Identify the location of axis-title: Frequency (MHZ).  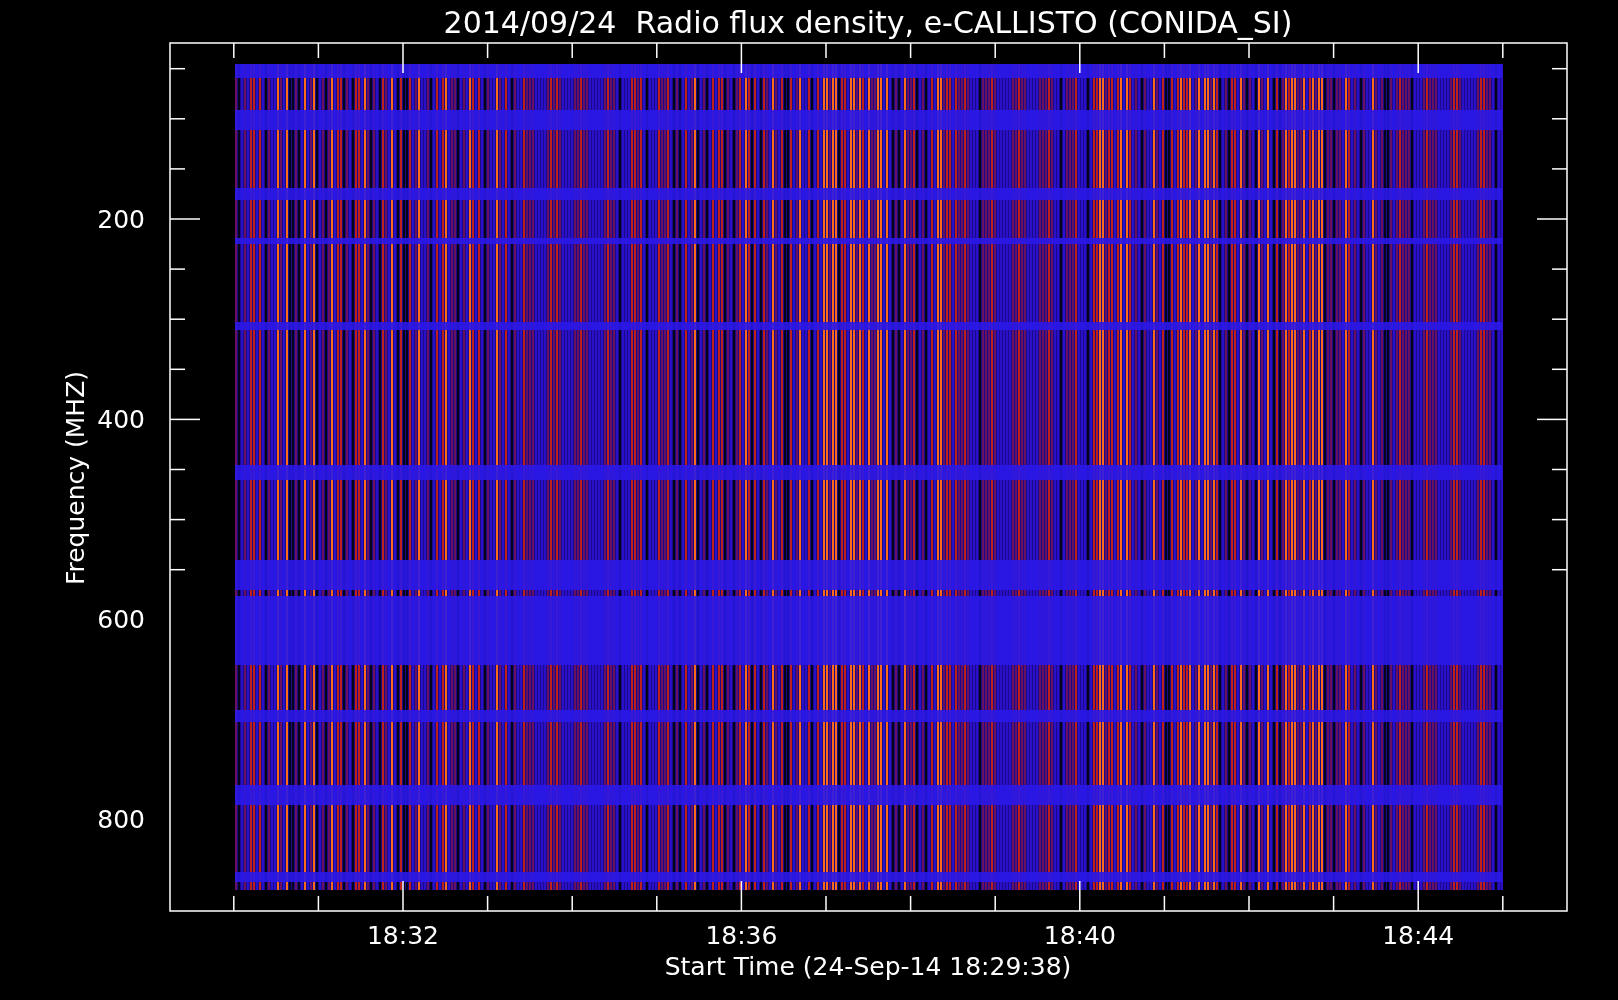
(75, 478).